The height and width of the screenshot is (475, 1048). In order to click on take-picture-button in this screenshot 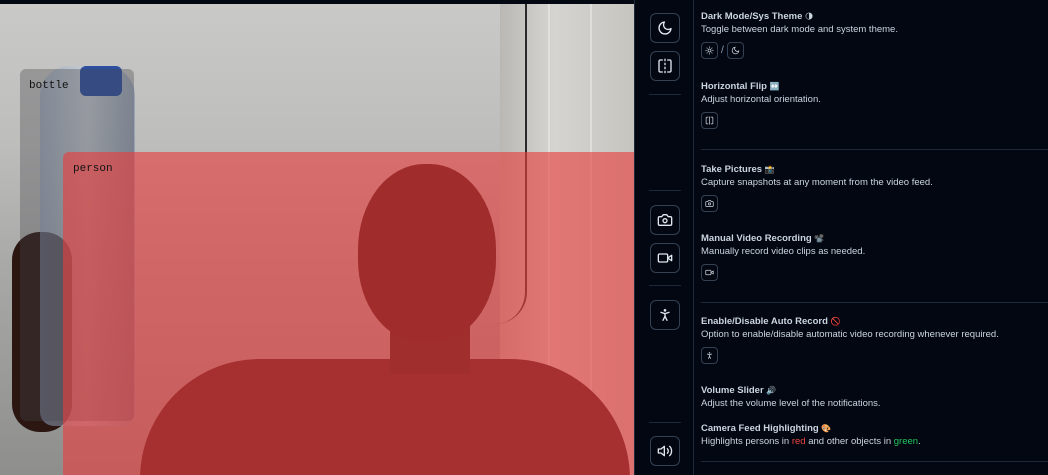, I will do `click(665, 220)`.